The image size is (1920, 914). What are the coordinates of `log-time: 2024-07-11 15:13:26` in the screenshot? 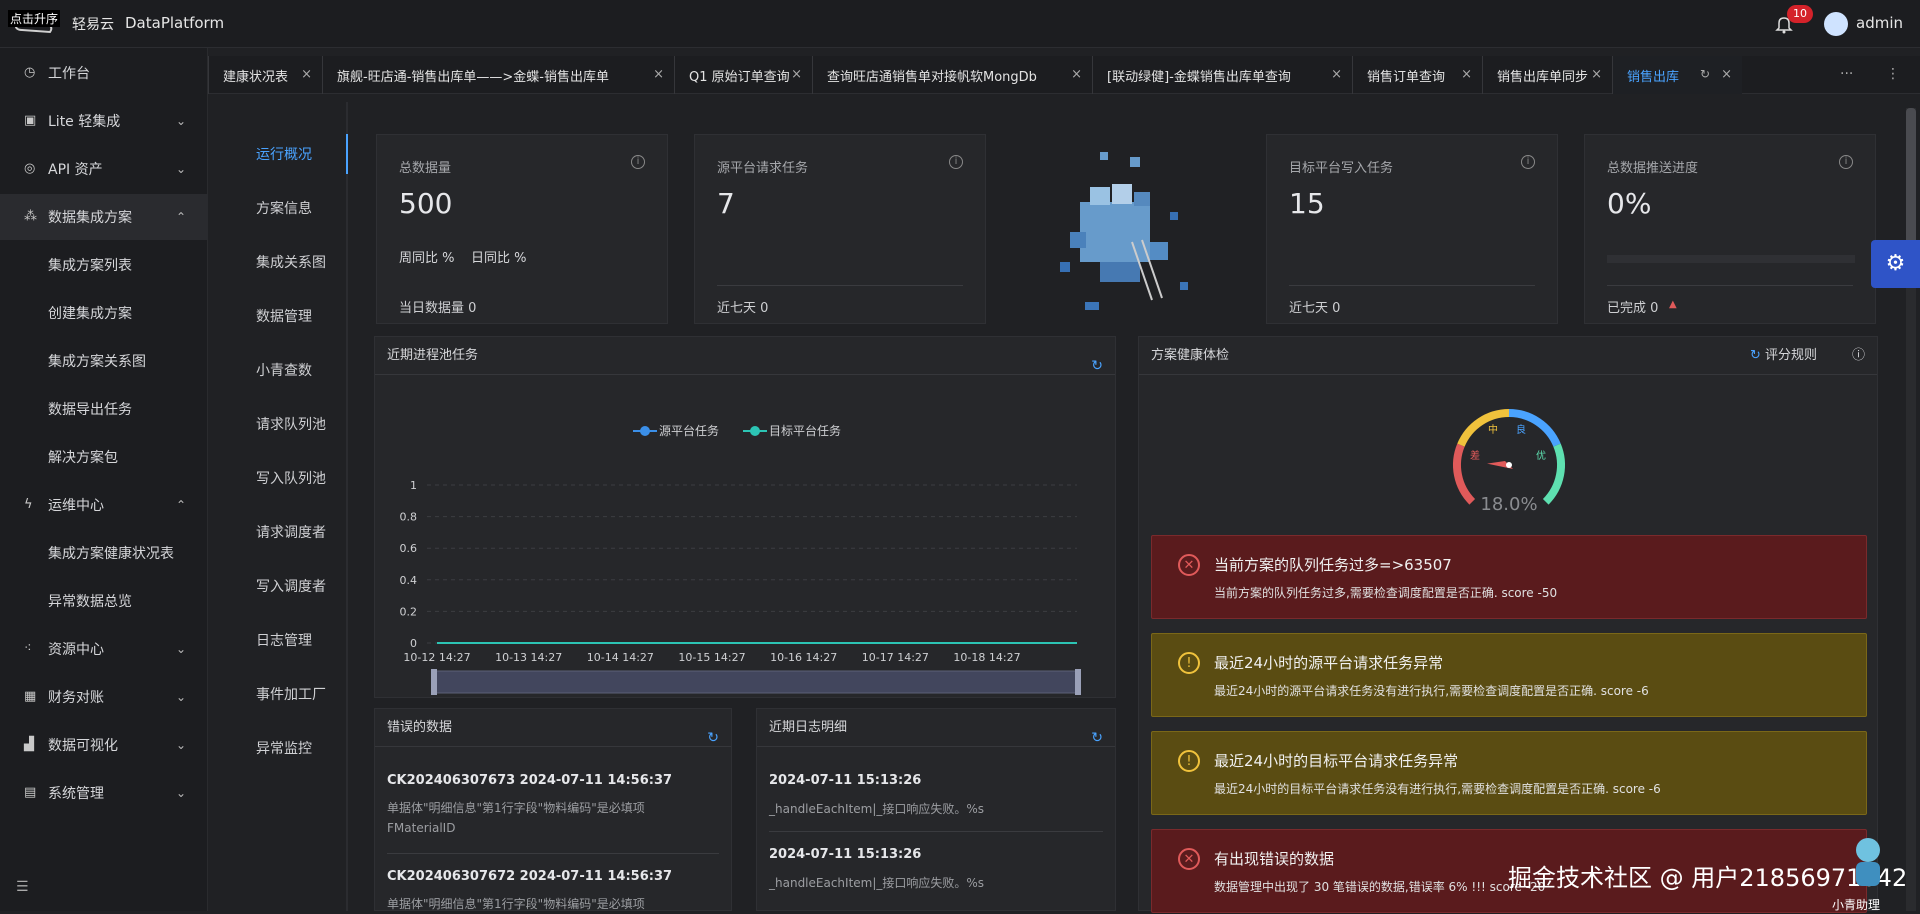 It's located at (845, 854).